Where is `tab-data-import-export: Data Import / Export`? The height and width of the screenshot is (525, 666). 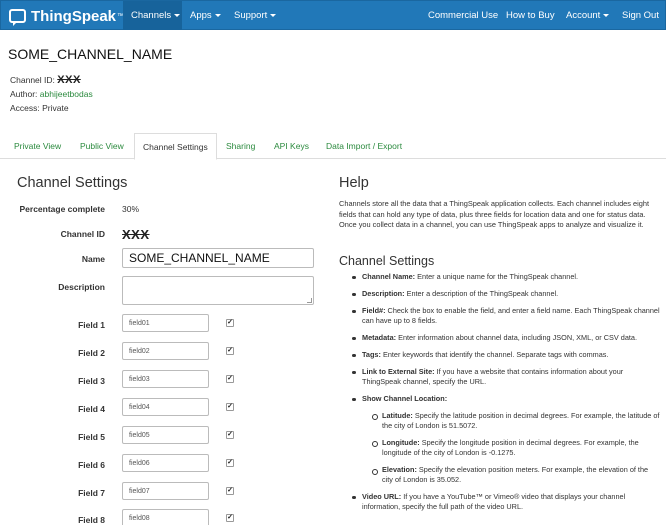 tab-data-import-export: Data Import / Export is located at coordinates (364, 146).